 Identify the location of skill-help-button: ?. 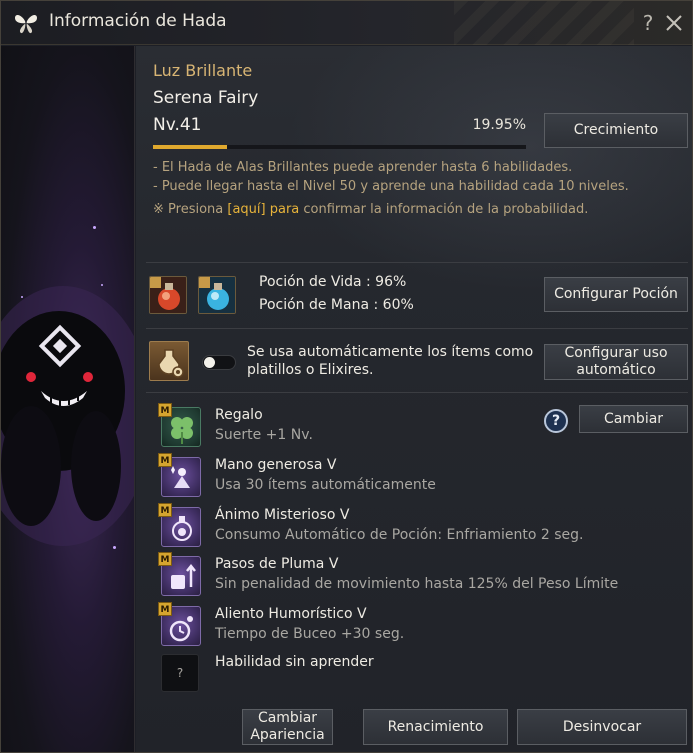
(556, 421).